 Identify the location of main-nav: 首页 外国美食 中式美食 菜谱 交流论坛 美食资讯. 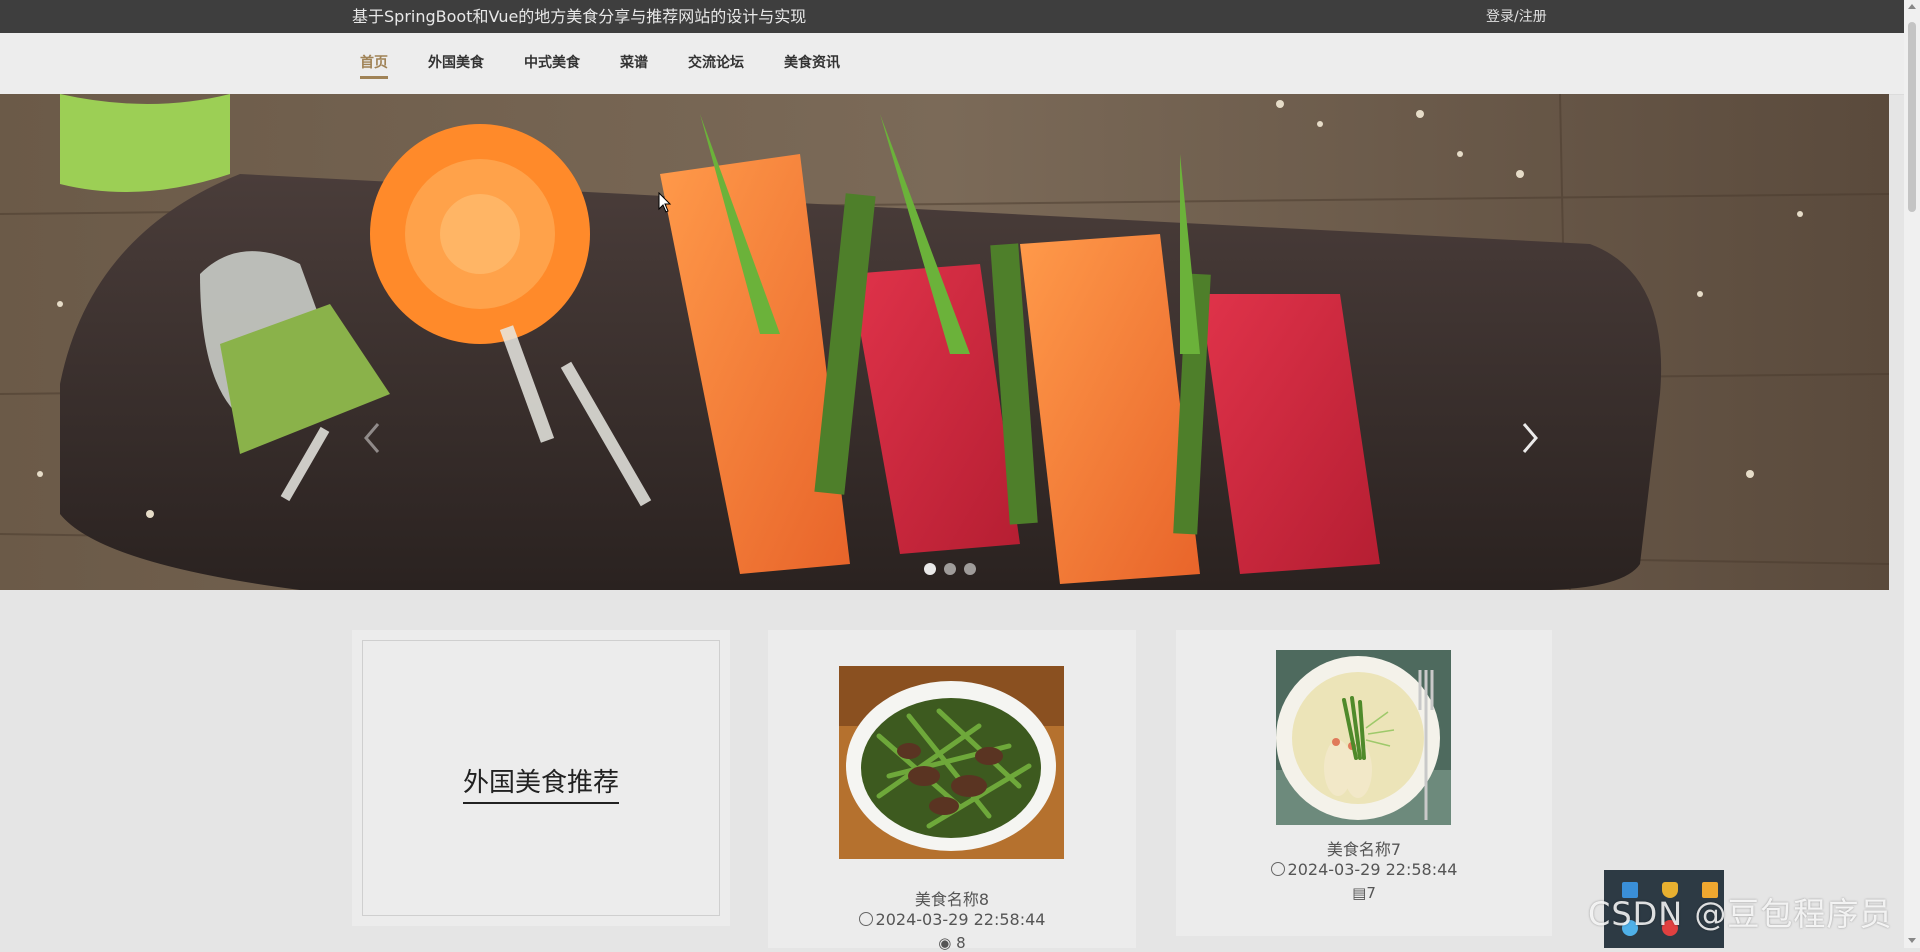
(952, 64).